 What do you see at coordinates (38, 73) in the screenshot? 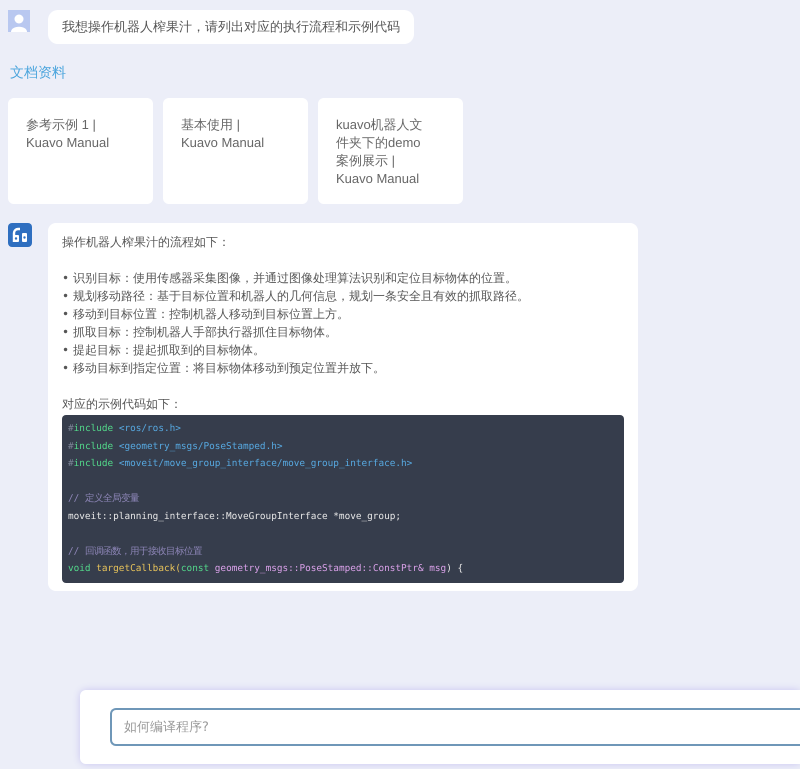
I see `docs-heading: 文档资料` at bounding box center [38, 73].